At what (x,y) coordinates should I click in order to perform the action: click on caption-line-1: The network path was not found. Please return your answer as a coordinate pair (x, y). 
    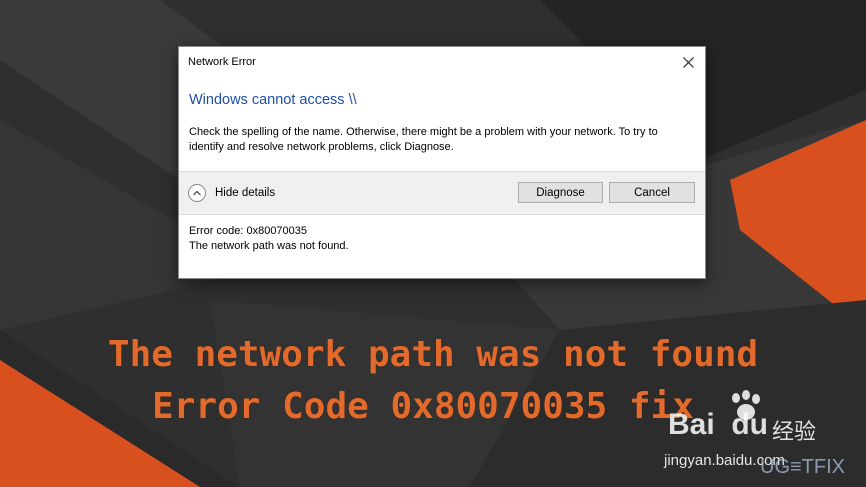
    Looking at the image, I should click on (433, 354).